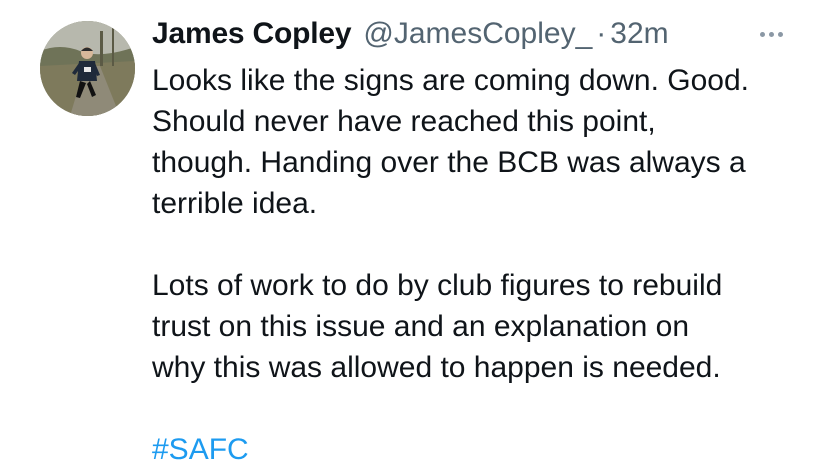 The image size is (827, 472). What do you see at coordinates (477, 34) in the screenshot?
I see `author-handle: @JamesCopley_` at bounding box center [477, 34].